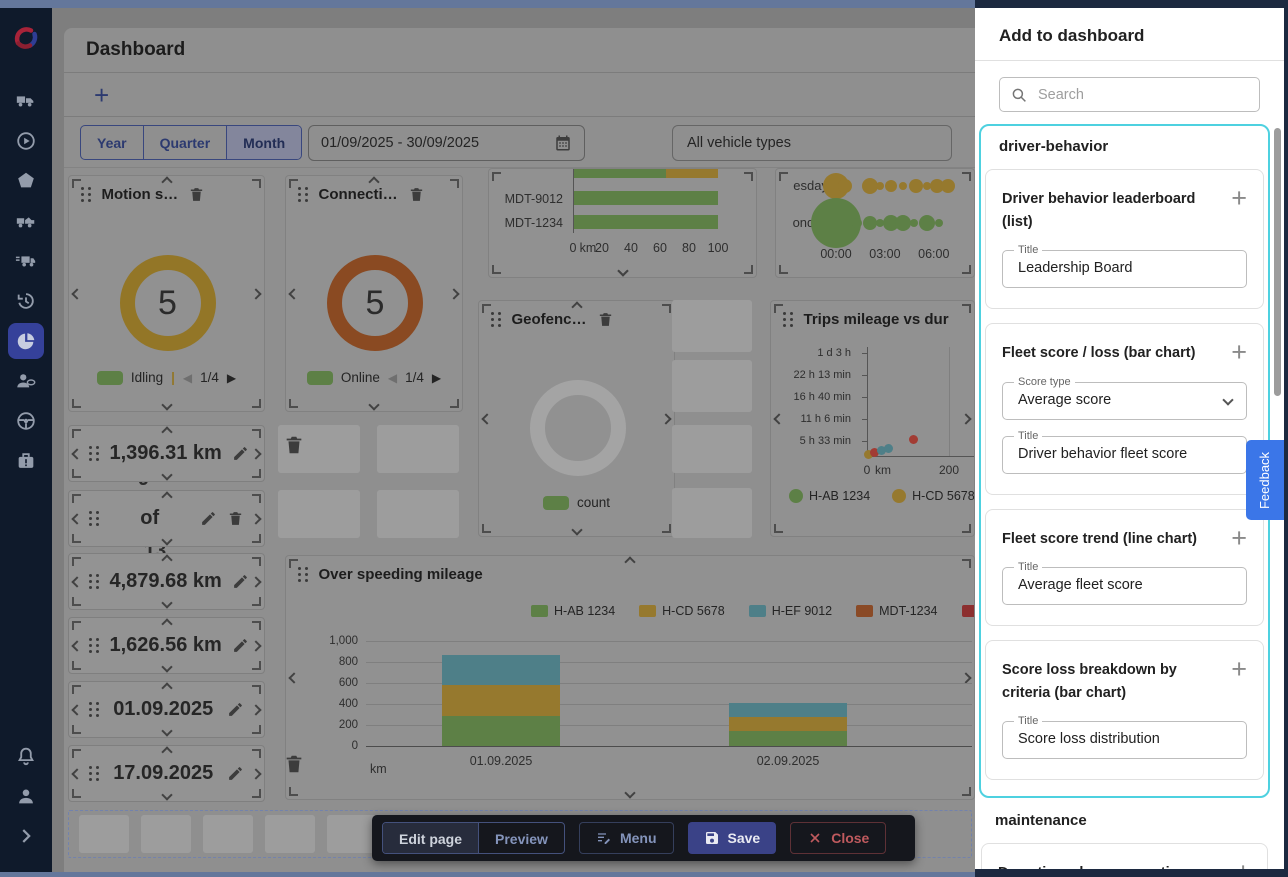 This screenshot has height=877, width=1288. Describe the element at coordinates (1265, 480) in the screenshot. I see `feedback-tab: Feedback` at that location.